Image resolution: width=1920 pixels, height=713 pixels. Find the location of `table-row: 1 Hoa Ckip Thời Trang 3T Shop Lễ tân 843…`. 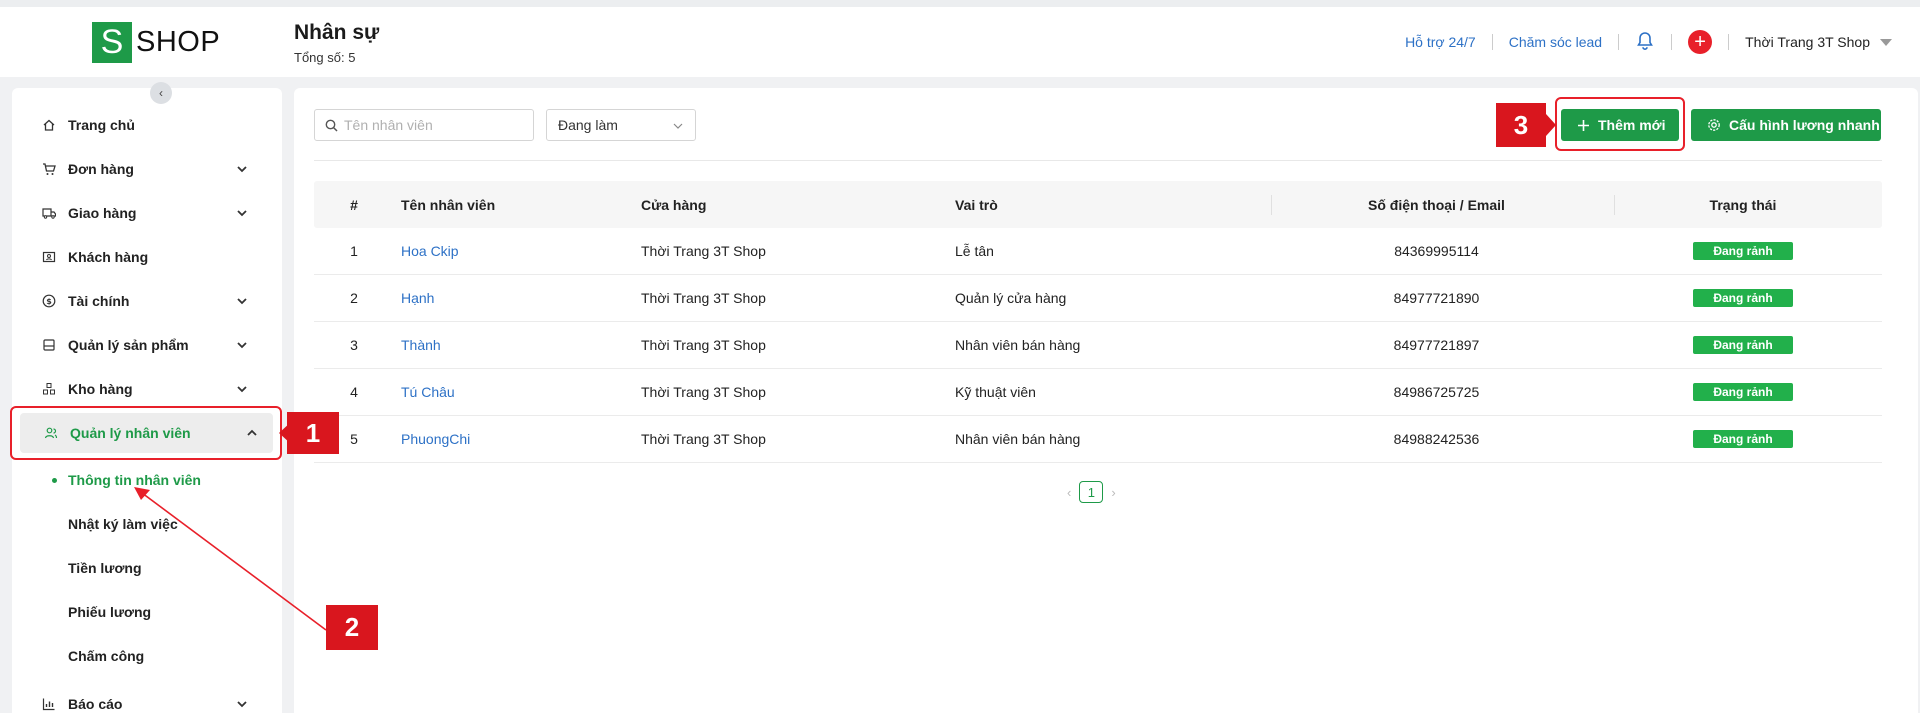

table-row: 1 Hoa Ckip Thời Trang 3T Shop Lễ tân 843… is located at coordinates (1098, 251).